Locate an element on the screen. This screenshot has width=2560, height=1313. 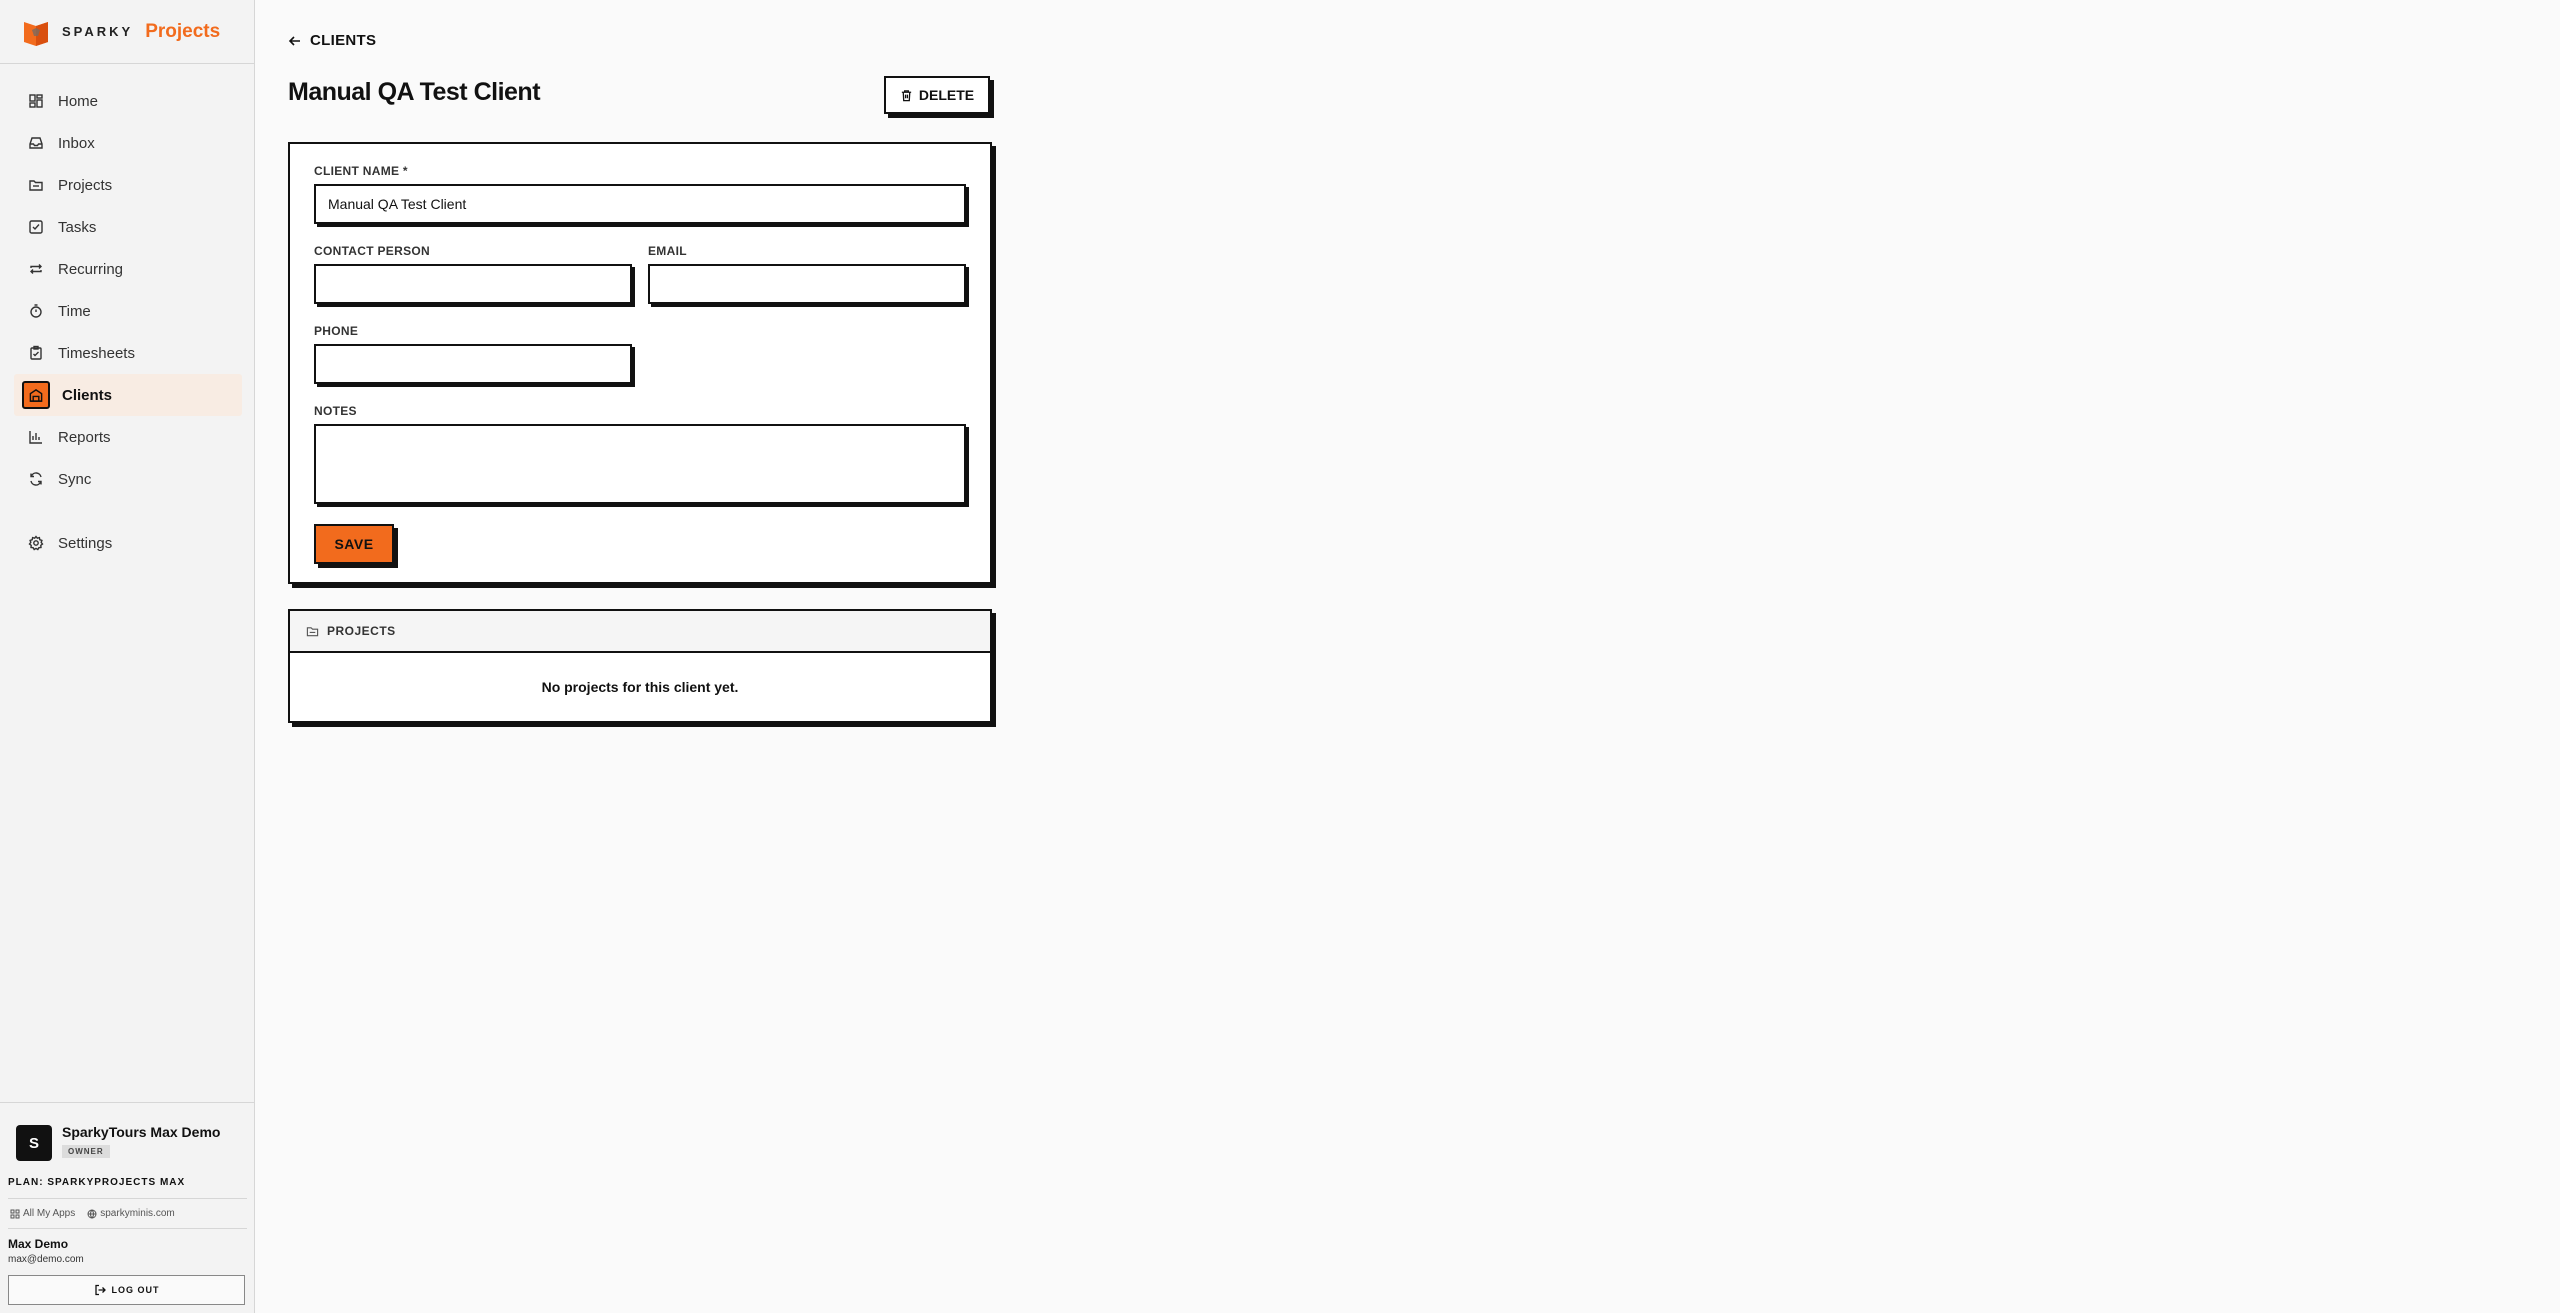
sidebar-item-label: Clients is located at coordinates (87, 395).